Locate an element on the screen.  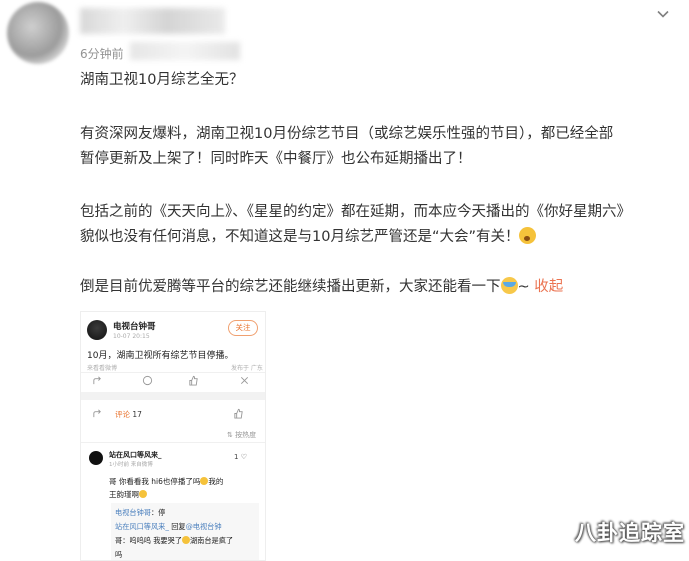
post-paragraph-3-tail: ~ is located at coordinates (526, 287).